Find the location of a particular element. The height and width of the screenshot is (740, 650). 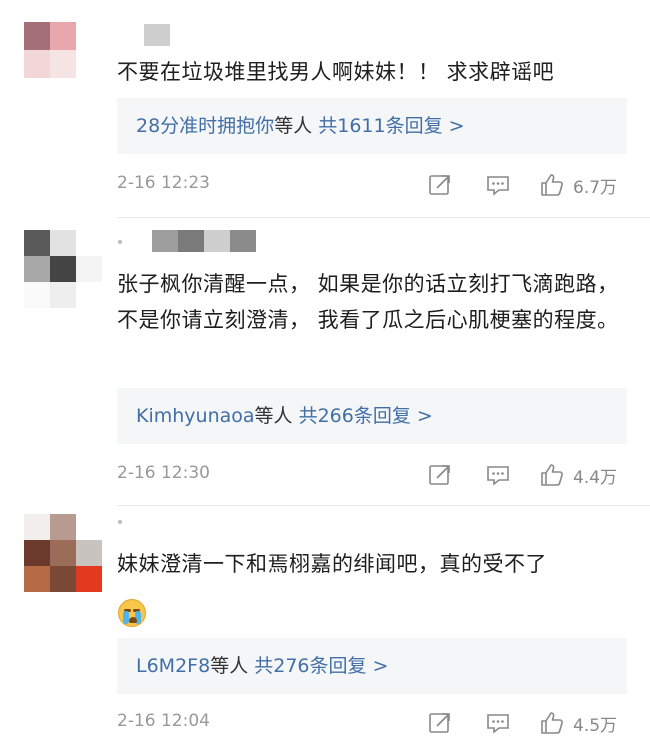

like-count: 6.7万 is located at coordinates (595, 188).